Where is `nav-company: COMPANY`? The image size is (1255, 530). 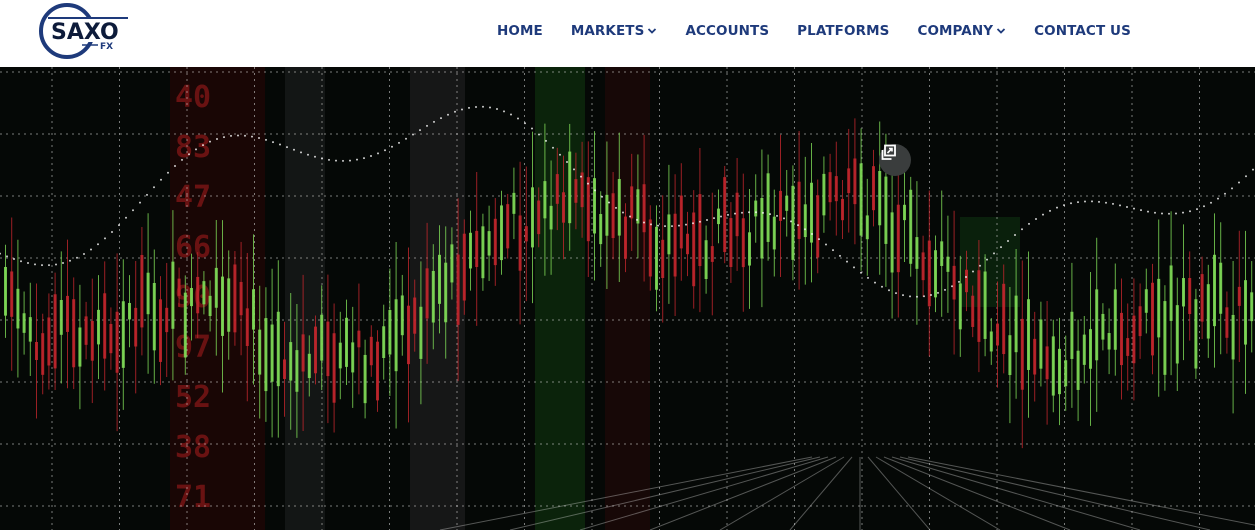 nav-company: COMPANY is located at coordinates (961, 31).